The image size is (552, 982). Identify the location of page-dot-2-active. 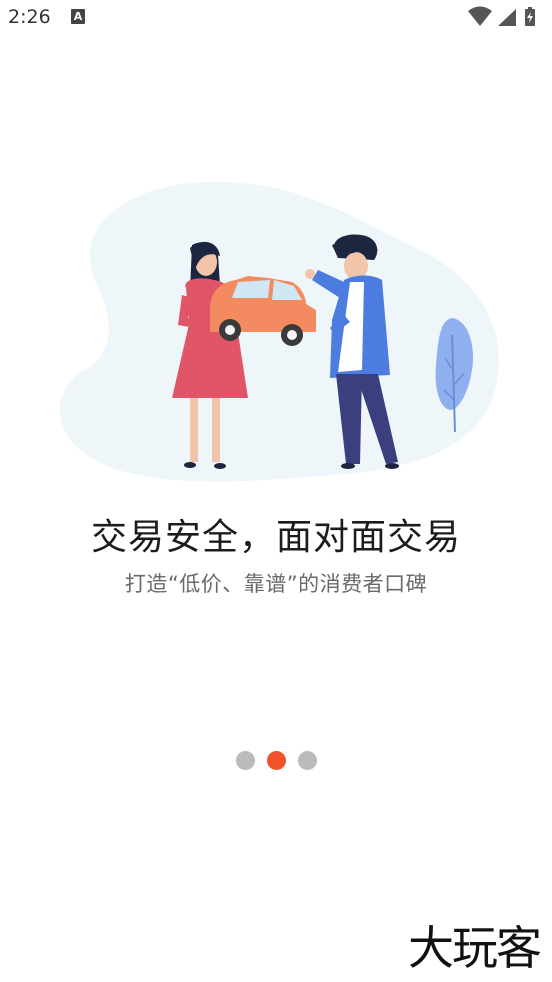
(276, 760).